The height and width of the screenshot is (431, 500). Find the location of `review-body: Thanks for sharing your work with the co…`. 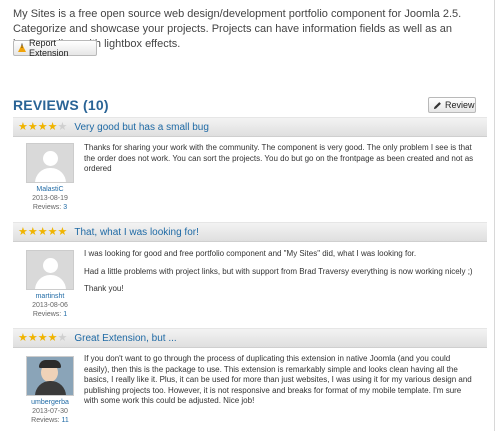

review-body: Thanks for sharing your work with the co… is located at coordinates (280, 159).